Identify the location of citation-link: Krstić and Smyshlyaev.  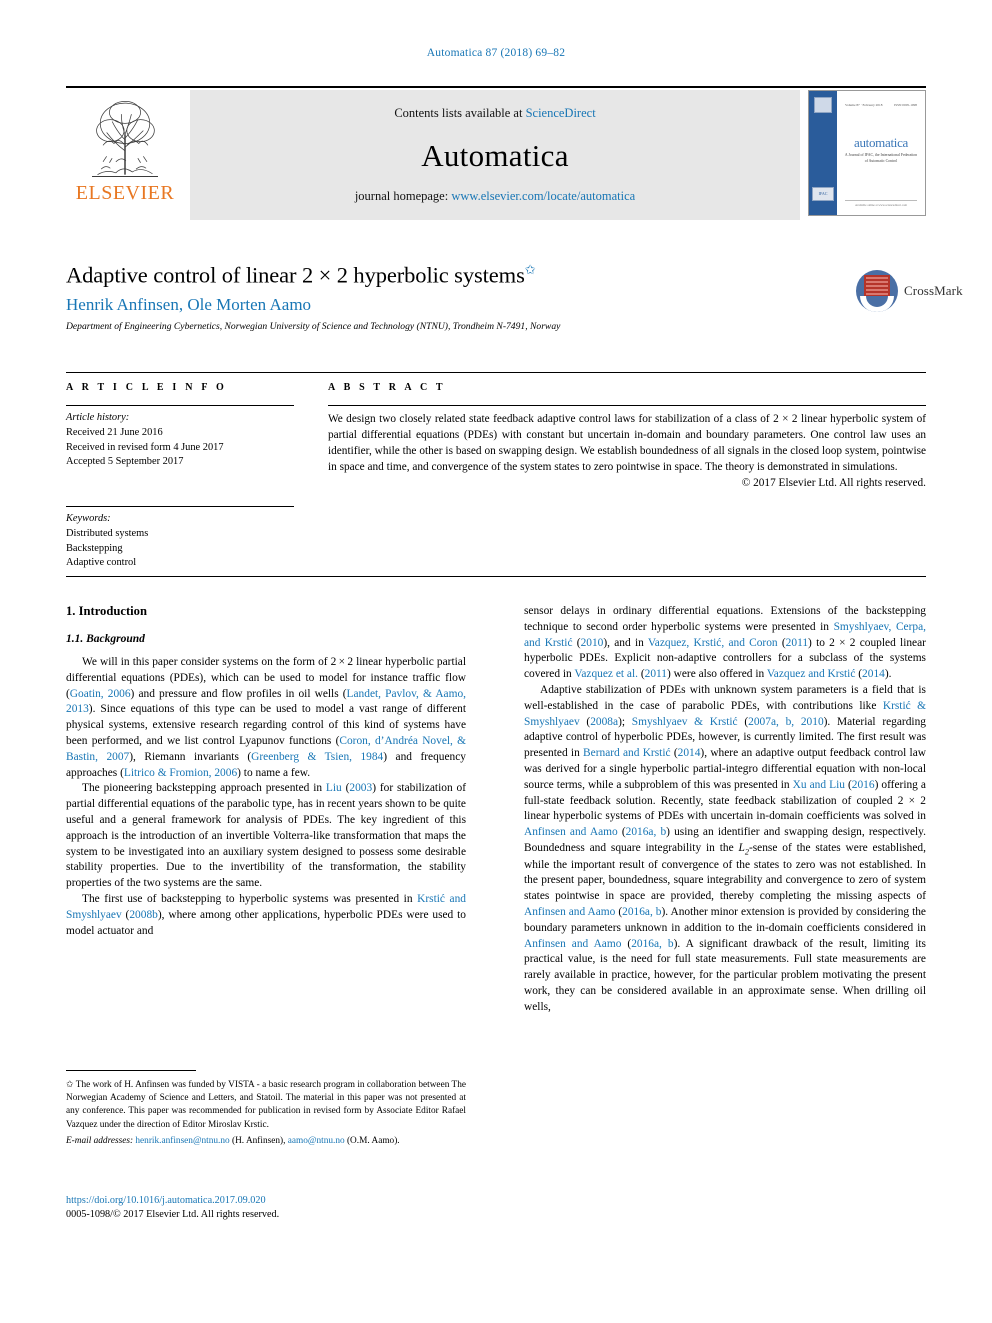
(266, 907).